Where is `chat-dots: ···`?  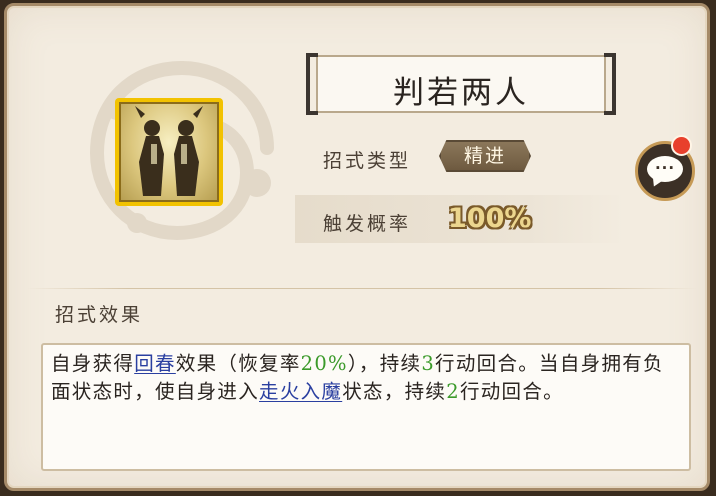
chat-dots: ··· is located at coordinates (665, 168).